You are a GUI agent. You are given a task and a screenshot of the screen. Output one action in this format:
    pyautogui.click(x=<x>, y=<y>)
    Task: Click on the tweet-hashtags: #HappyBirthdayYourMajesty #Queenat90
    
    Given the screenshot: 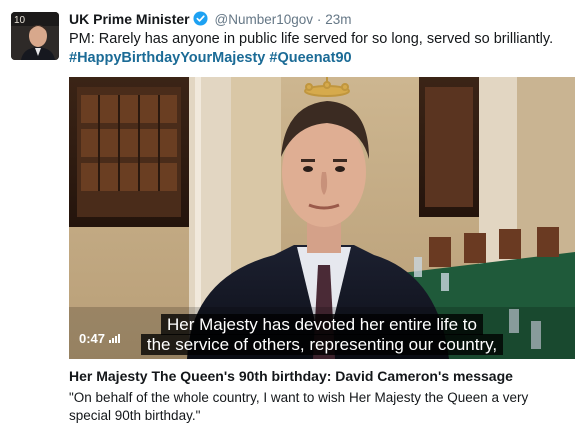 What is the action you would take?
    pyautogui.click(x=324, y=58)
    